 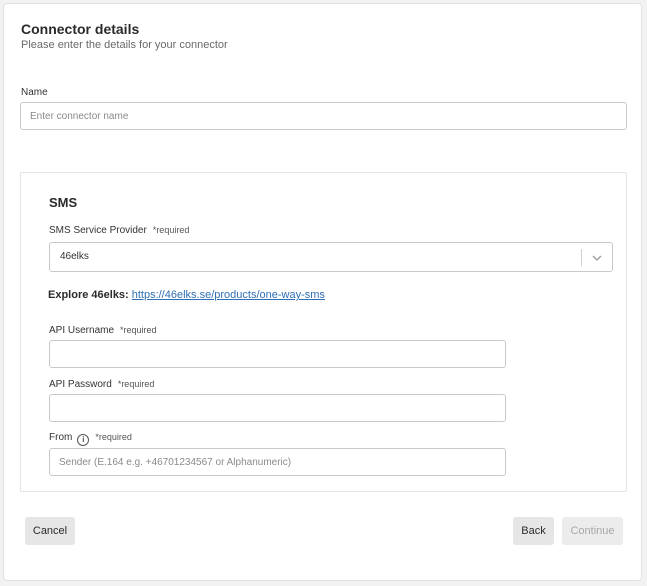 I want to click on continue-button: Continue, so click(x=592, y=531).